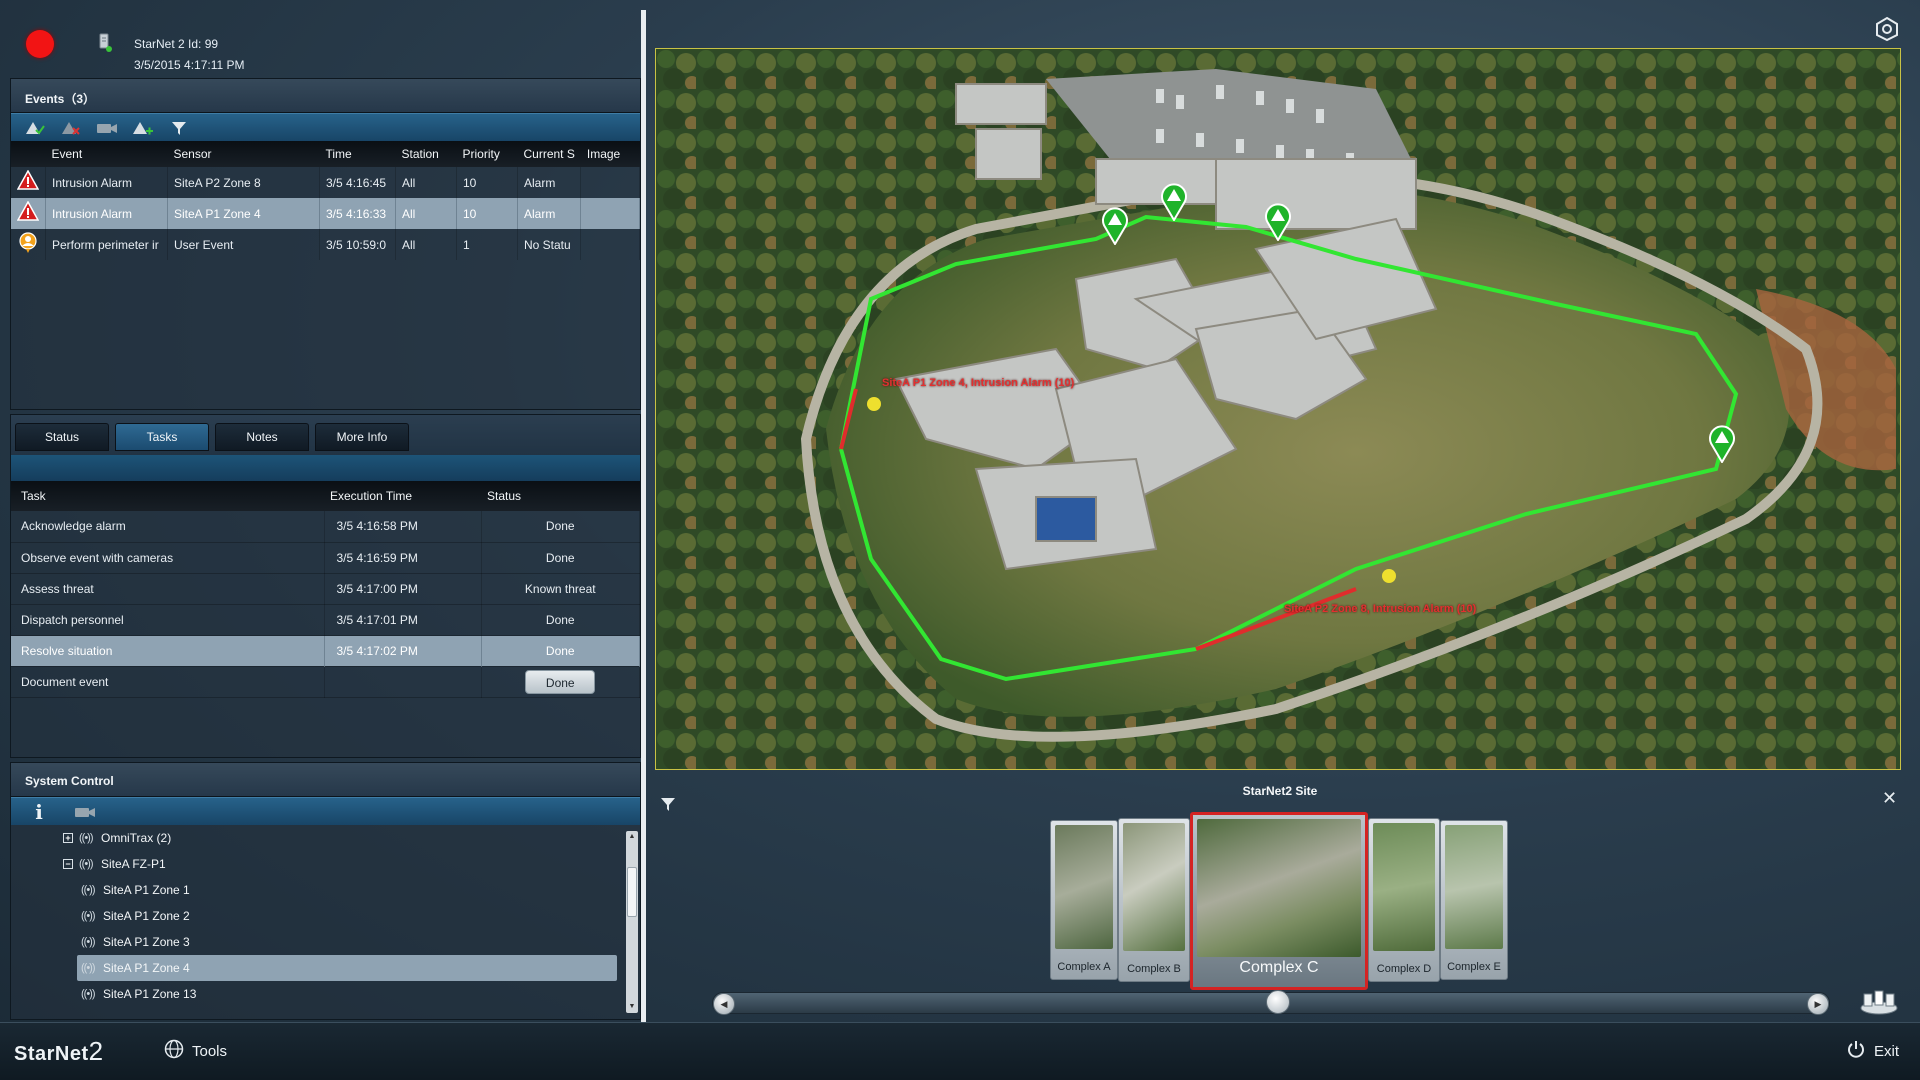  Describe the element at coordinates (106, 213) in the screenshot. I see `event-name: Intrusion Alarm` at that location.